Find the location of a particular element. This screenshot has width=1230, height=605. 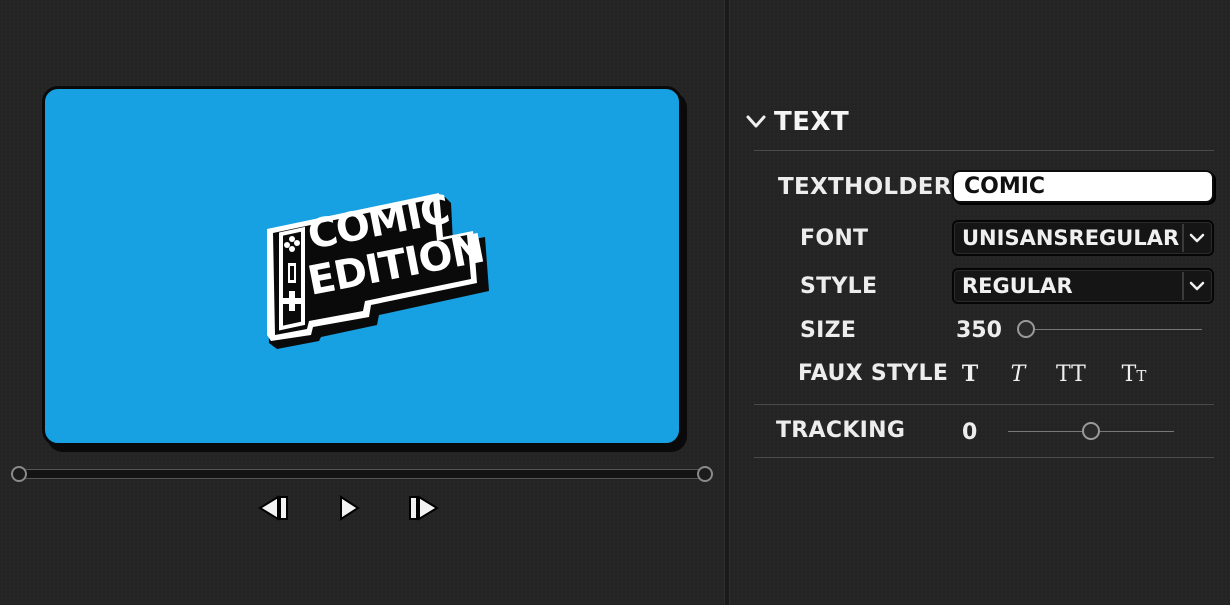

step-back-button is located at coordinates (274, 508).